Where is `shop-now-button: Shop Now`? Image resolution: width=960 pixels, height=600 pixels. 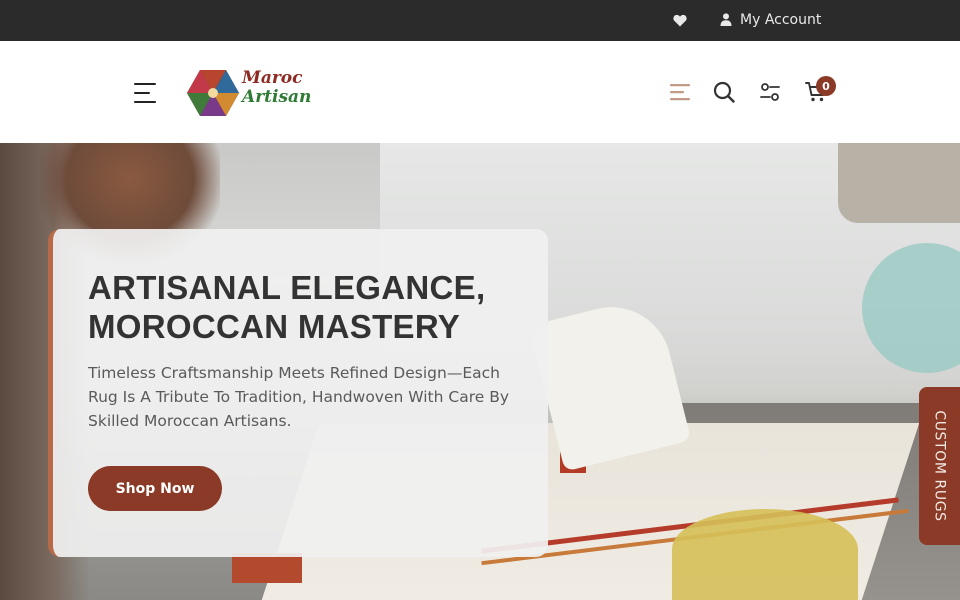
shop-now-button: Shop Now is located at coordinates (155, 488).